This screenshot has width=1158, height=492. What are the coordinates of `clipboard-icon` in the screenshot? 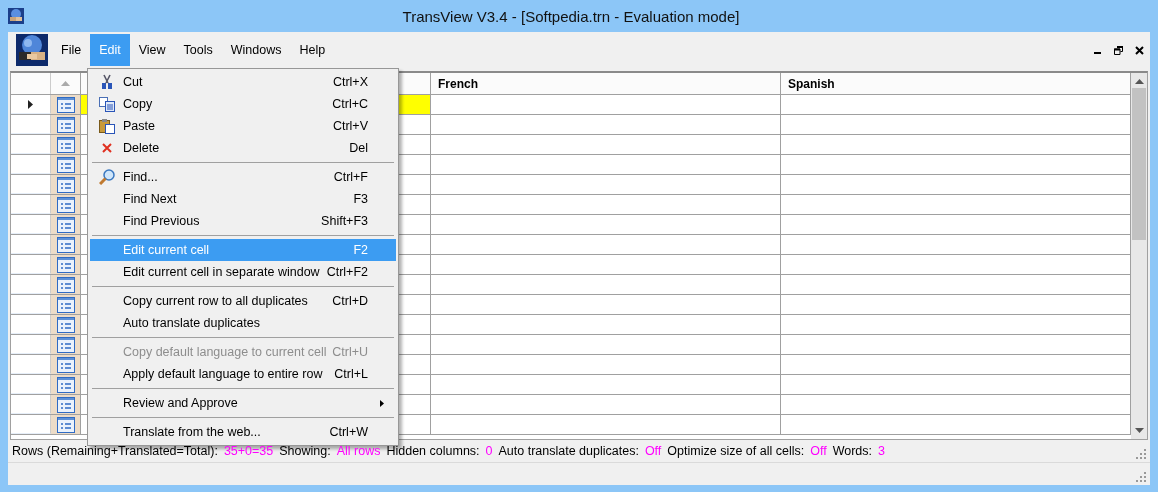 It's located at (106, 126).